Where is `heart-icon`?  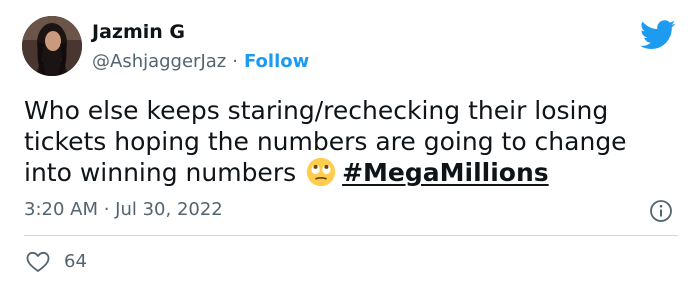 heart-icon is located at coordinates (38, 262).